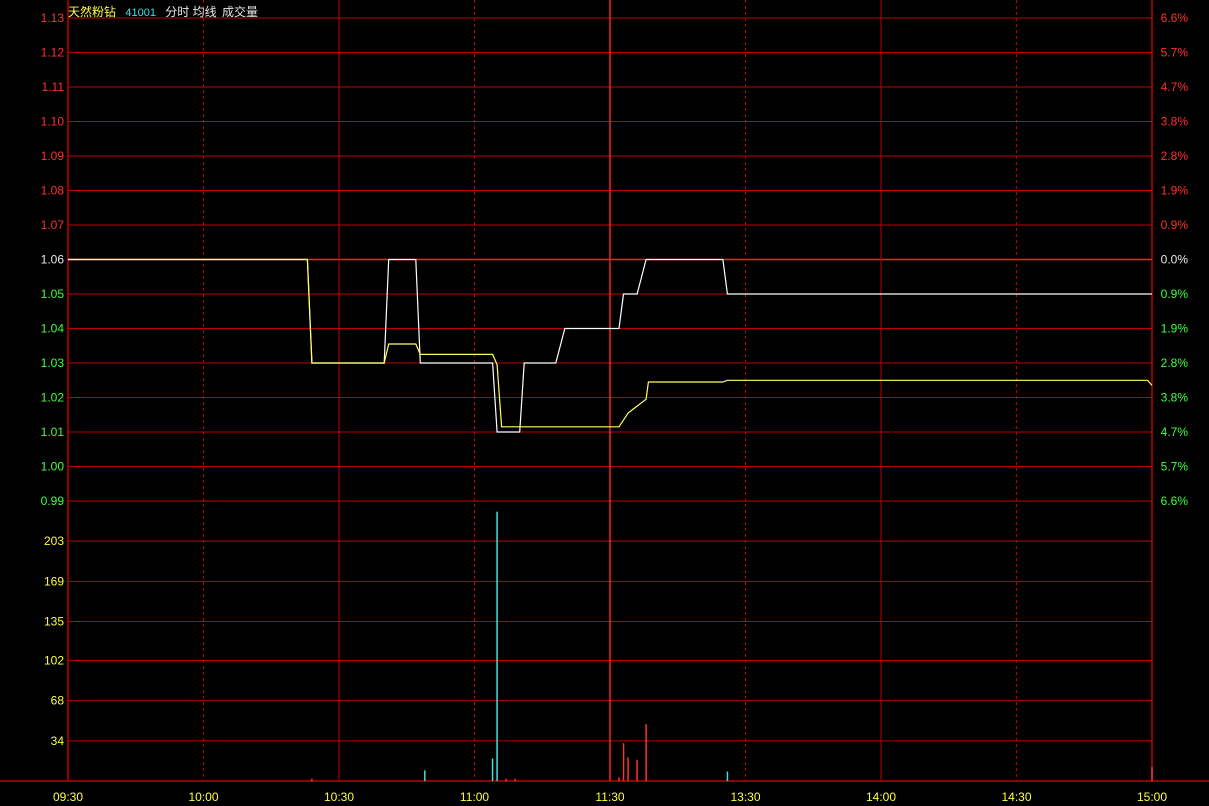  I want to click on time-tick-label: 15:00, so click(1152, 797).